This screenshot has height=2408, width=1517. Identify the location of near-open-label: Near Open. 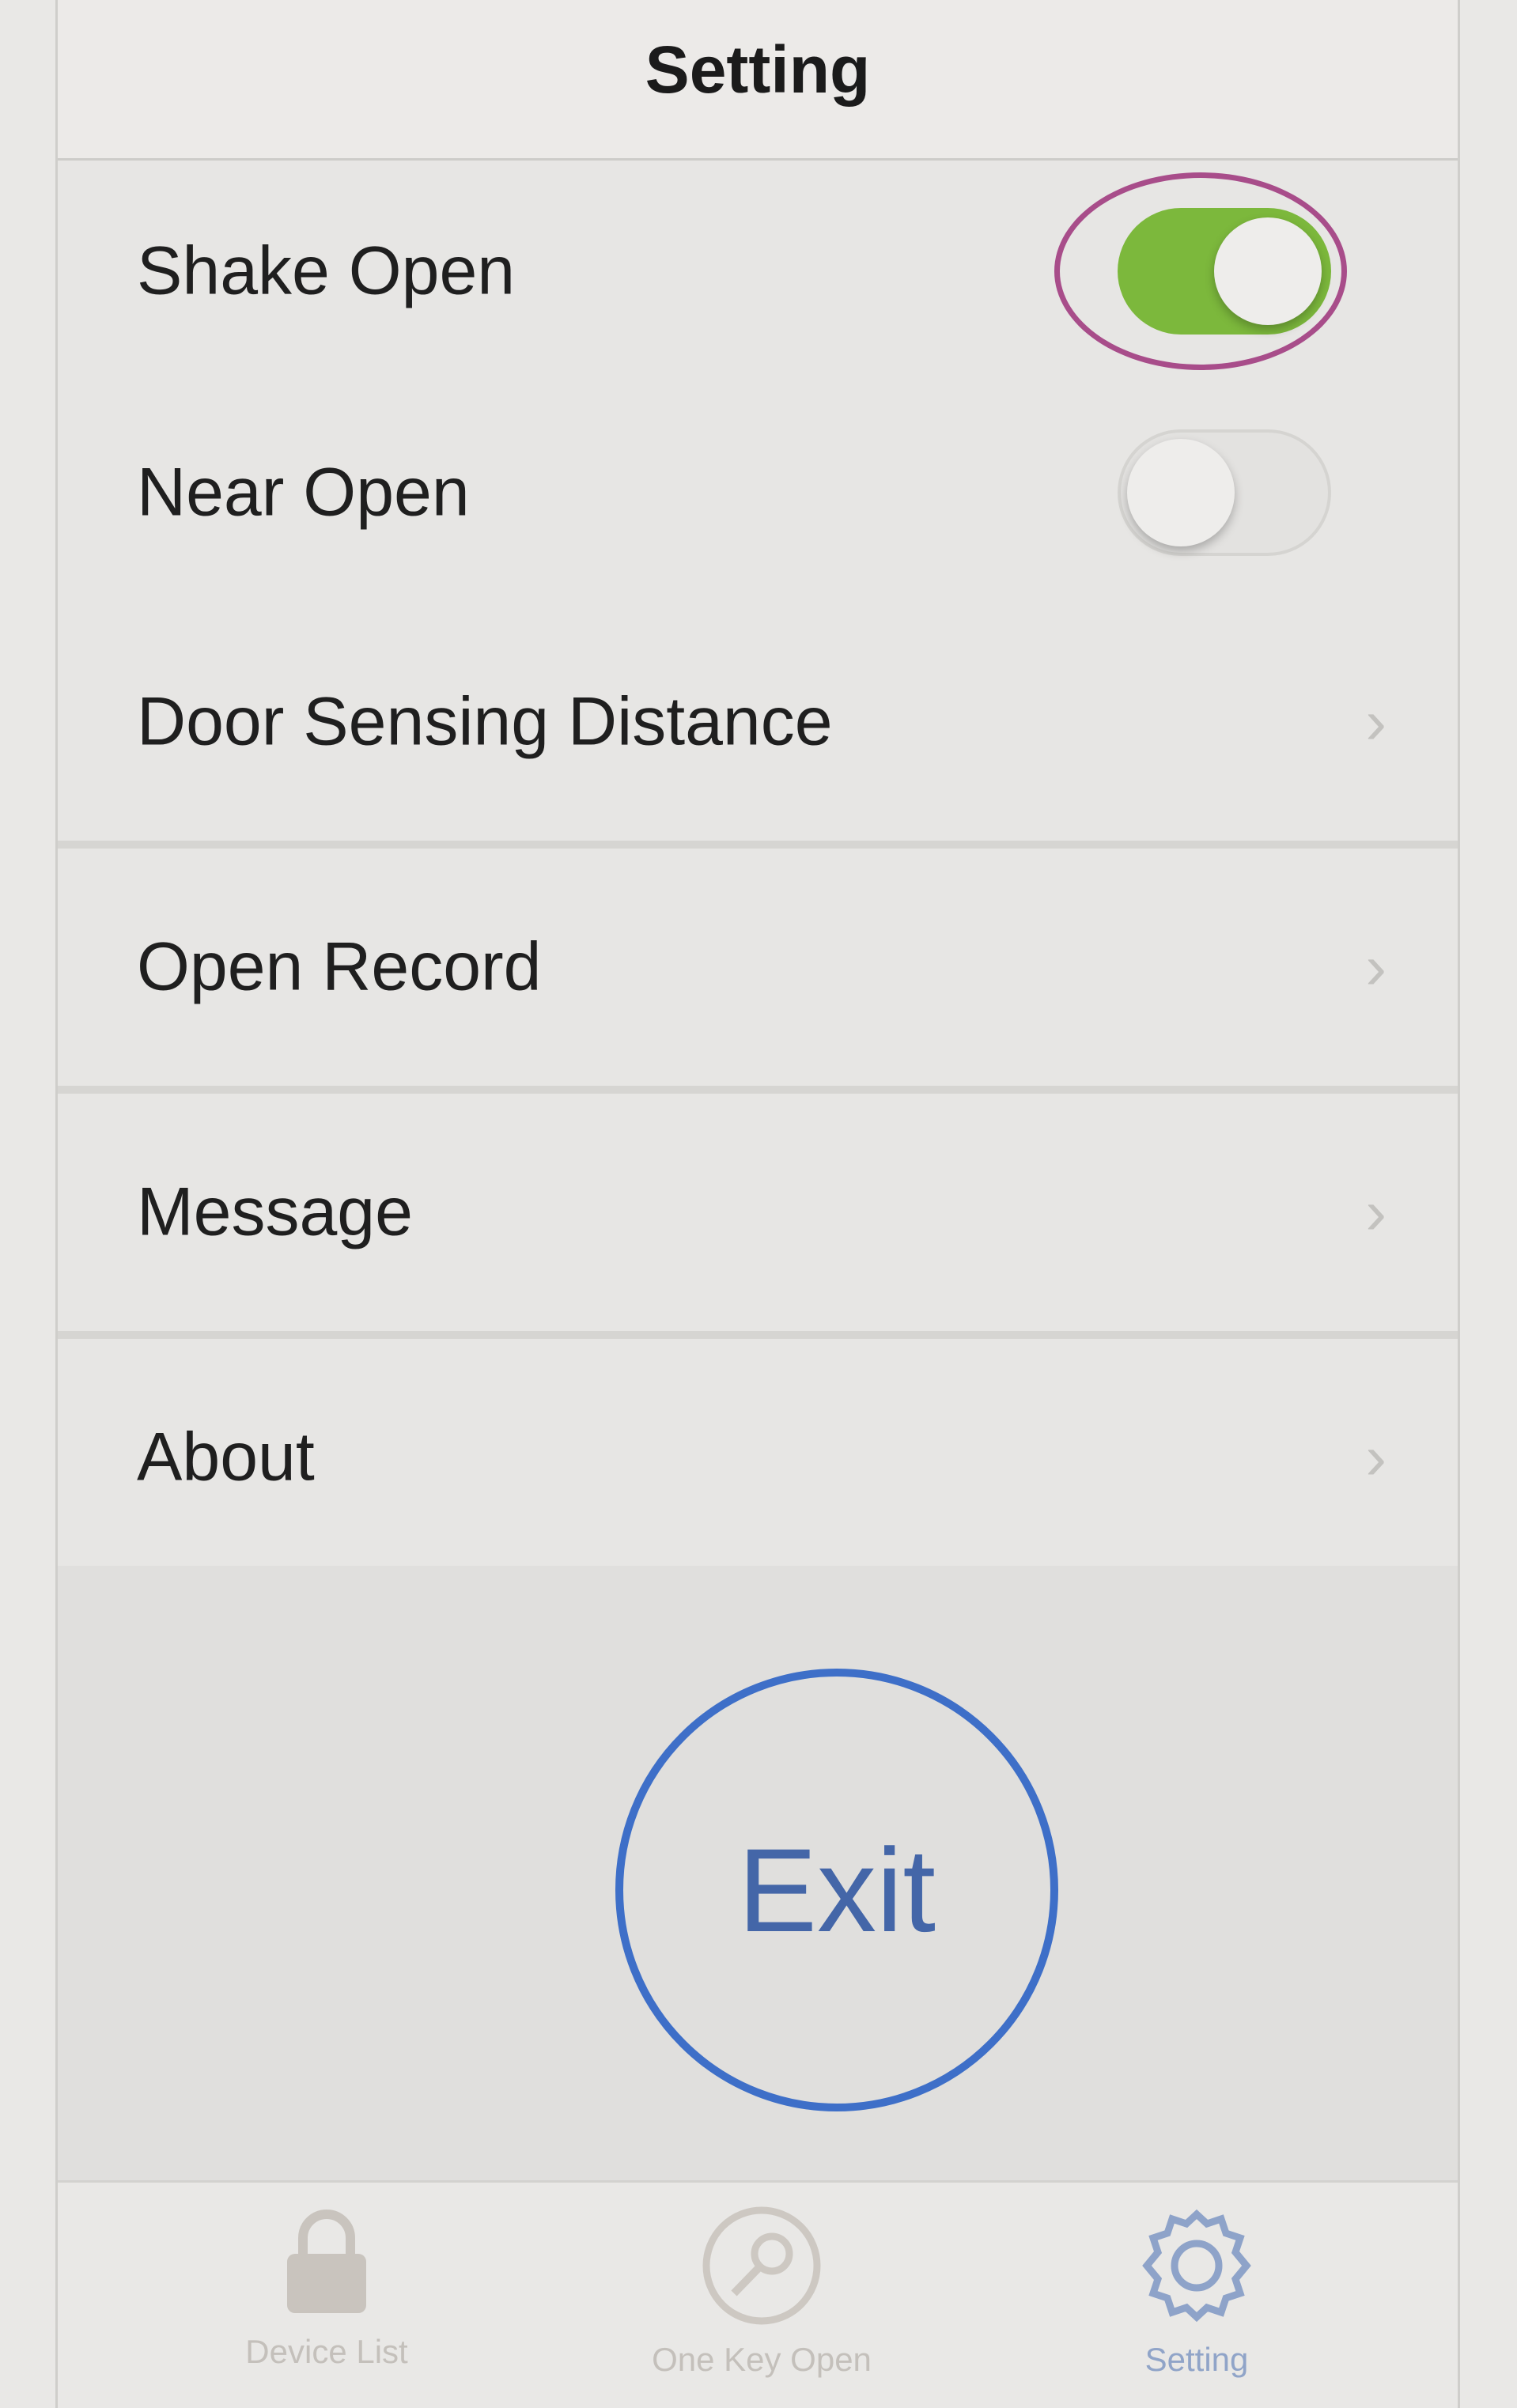
(303, 493).